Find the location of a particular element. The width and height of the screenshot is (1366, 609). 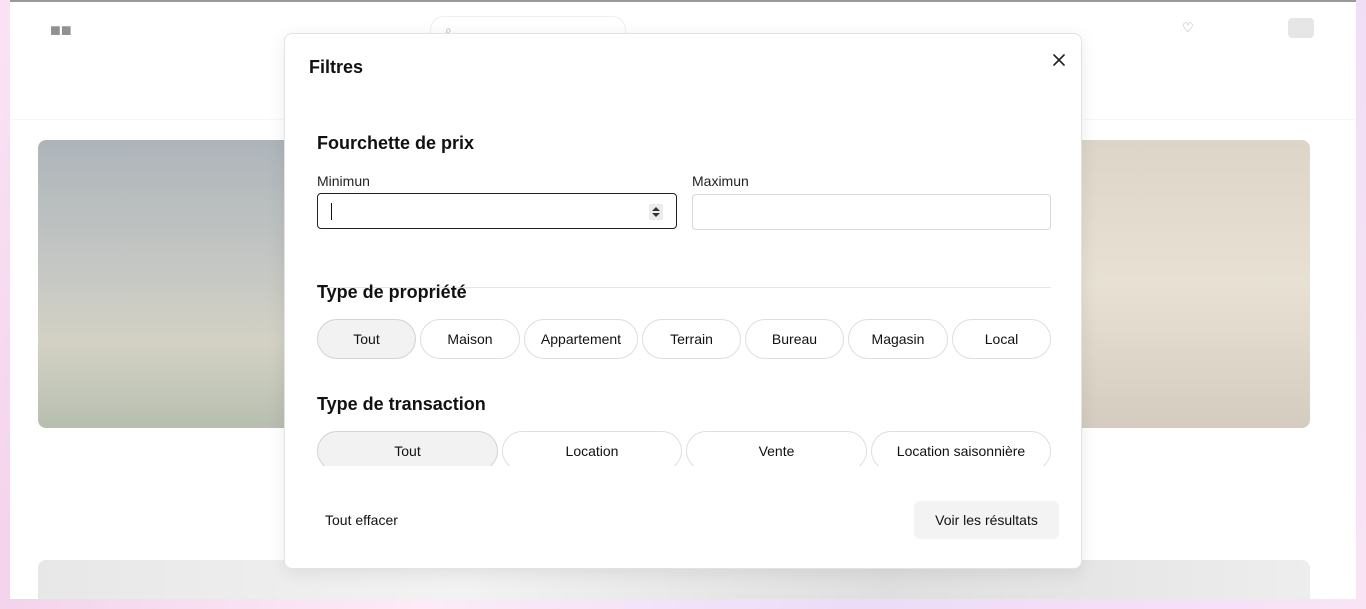

transaction-type-title: Type de transaction is located at coordinates (401, 404).